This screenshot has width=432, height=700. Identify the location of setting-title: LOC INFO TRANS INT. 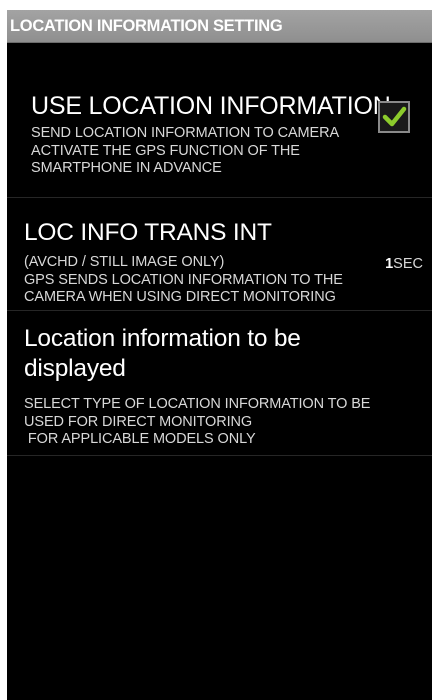
(148, 232).